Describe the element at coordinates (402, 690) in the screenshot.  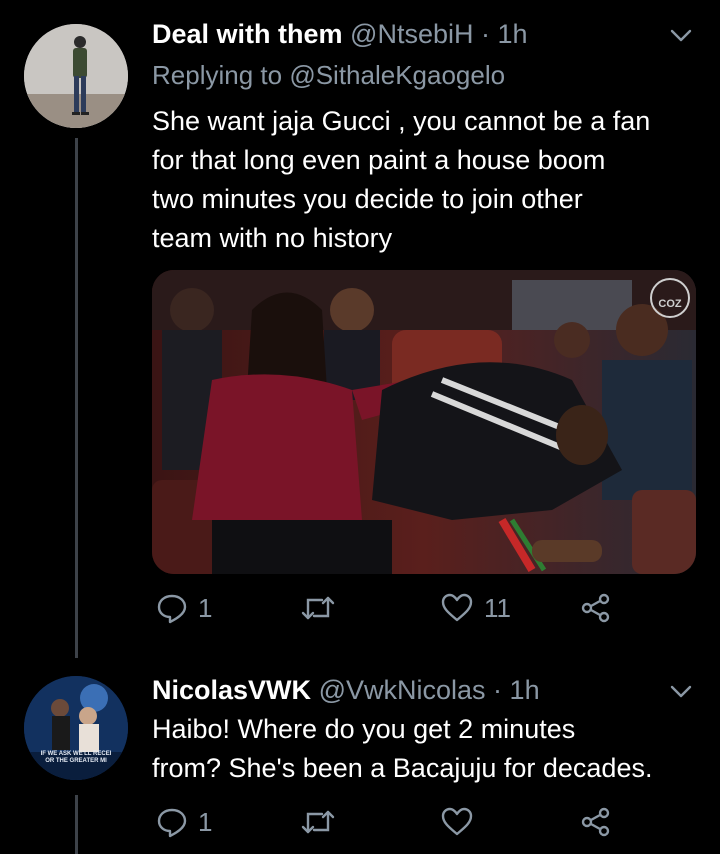
I see `user-handle: @VwkNicolas` at that location.